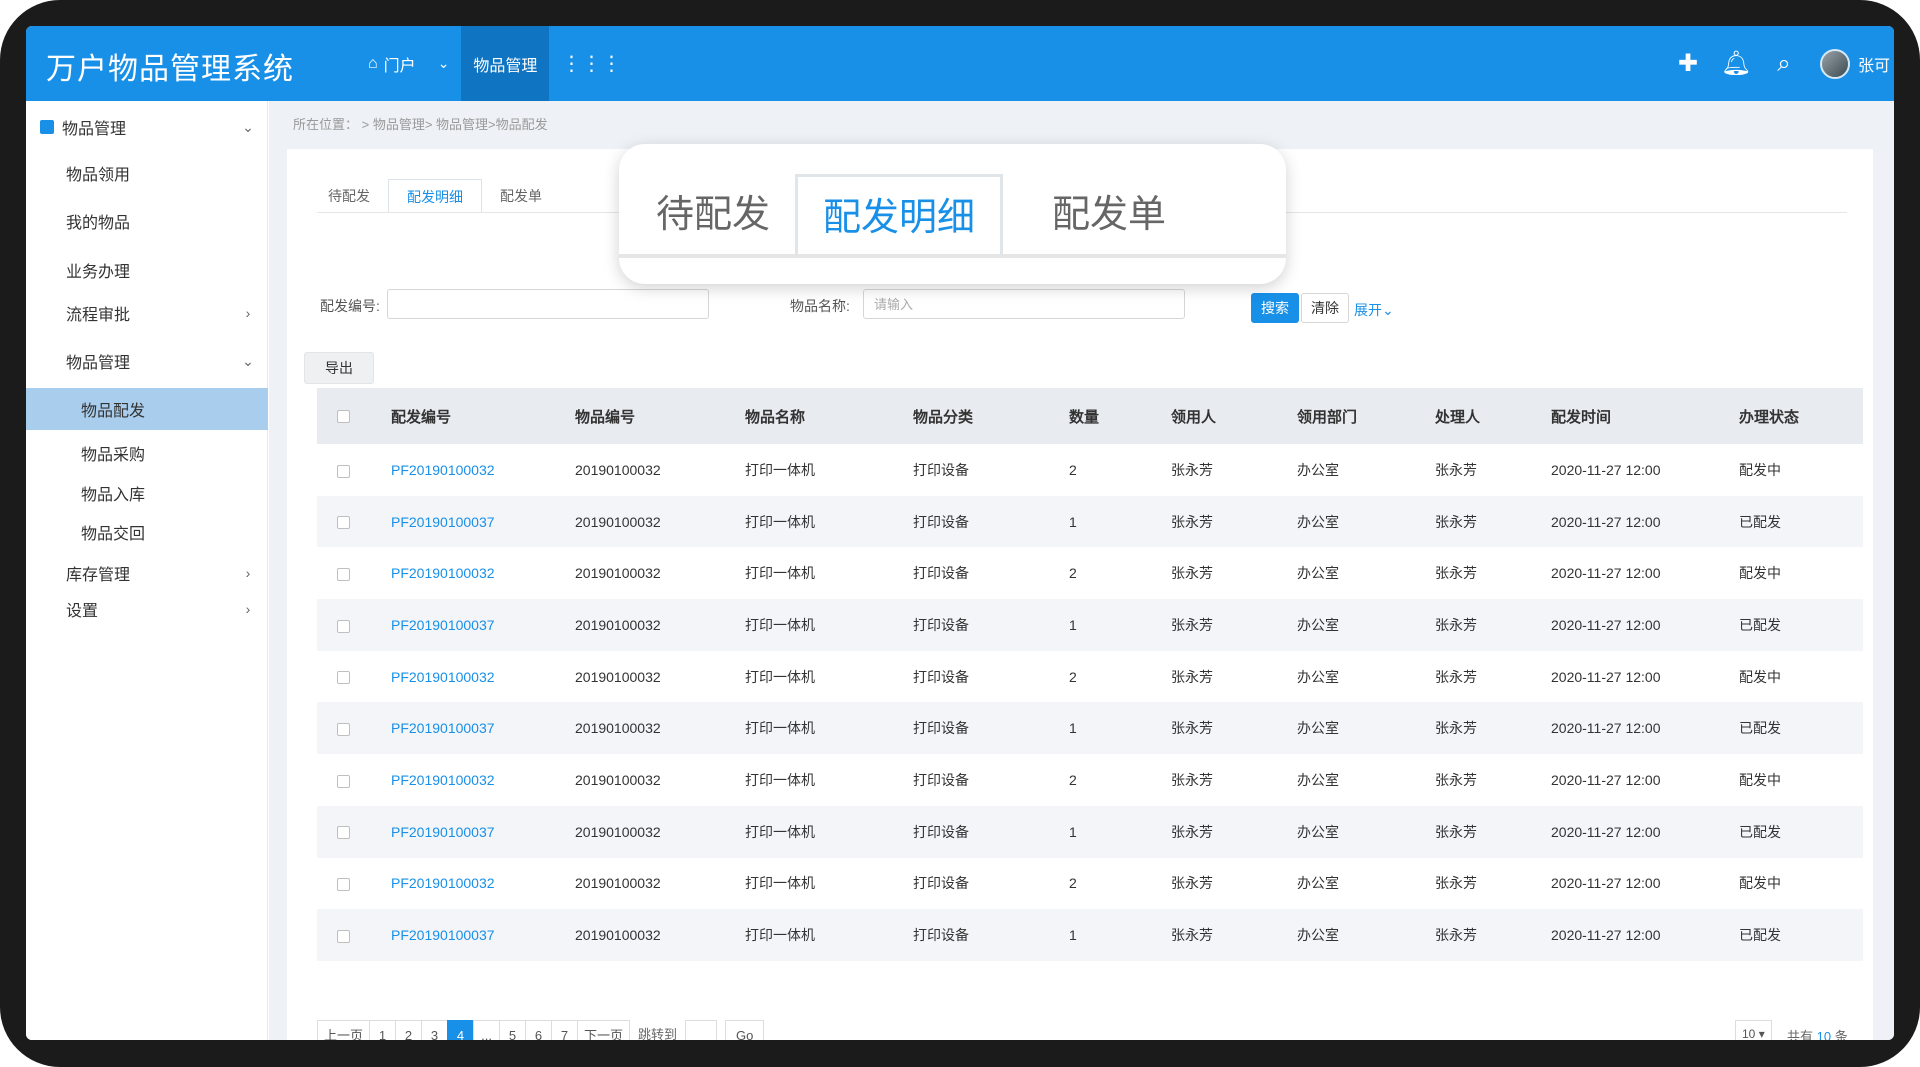 This screenshot has width=1920, height=1067. I want to click on tab-bar: 待配发 配发明细 配发单, so click(435, 196).